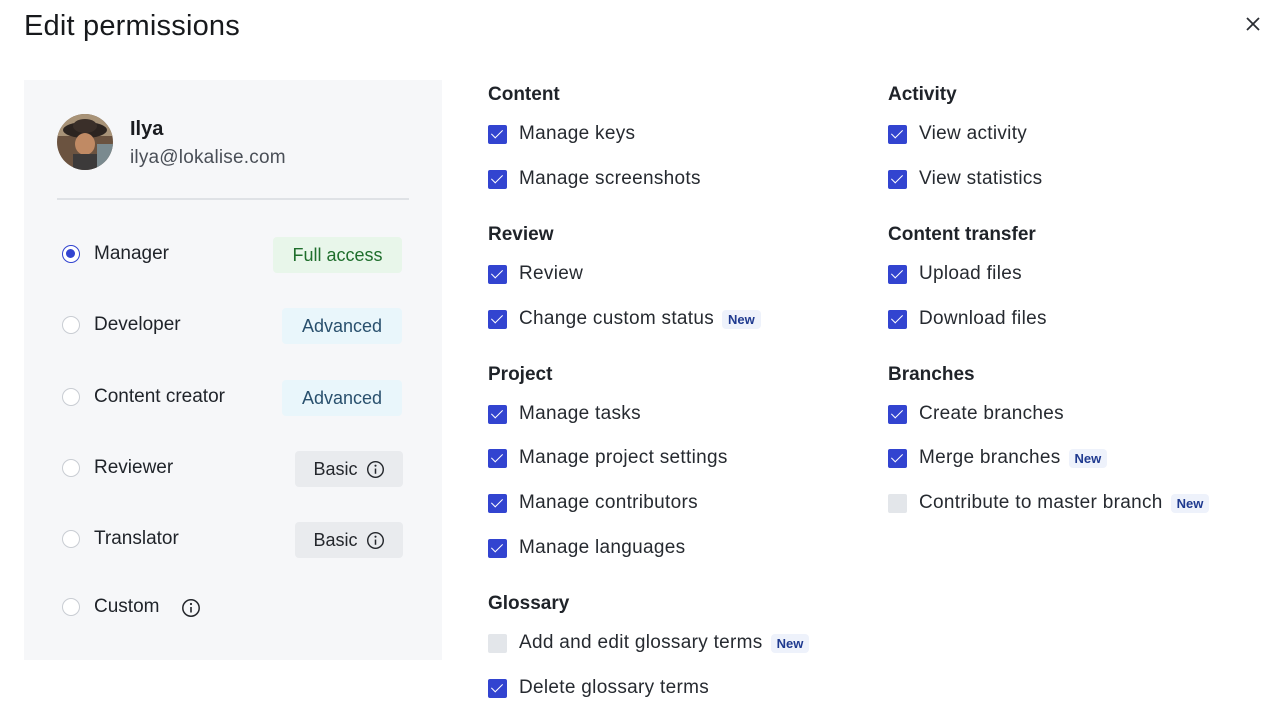 The image size is (1280, 728). Describe the element at coordinates (990, 457) in the screenshot. I see `permission-label: Merge branches` at that location.